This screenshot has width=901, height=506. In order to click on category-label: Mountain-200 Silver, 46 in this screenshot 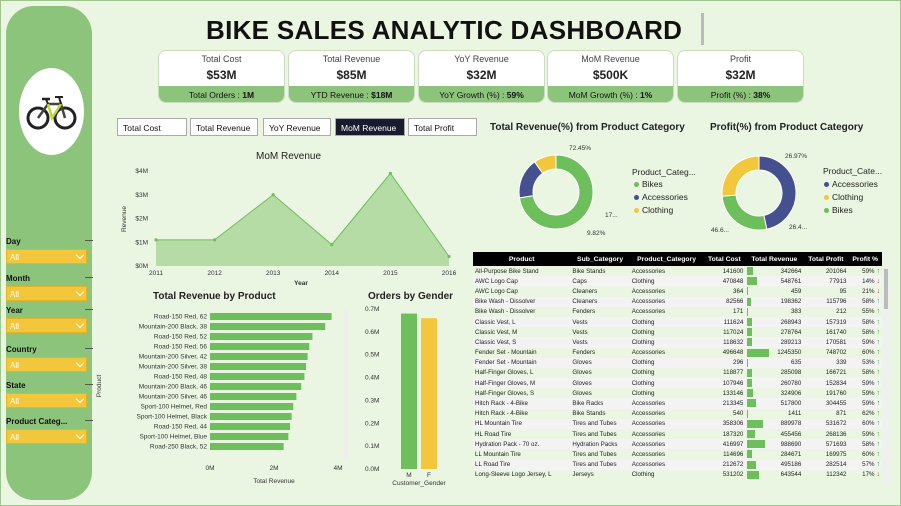, I will do `click(173, 397)`.